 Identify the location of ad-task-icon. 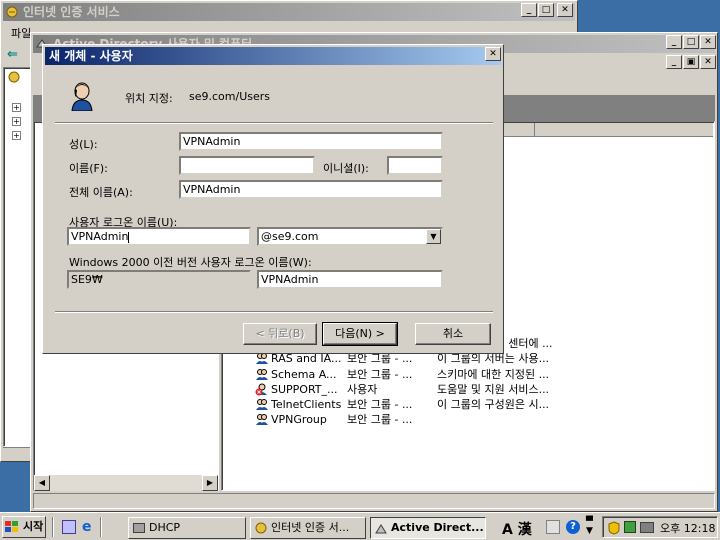
(381, 530).